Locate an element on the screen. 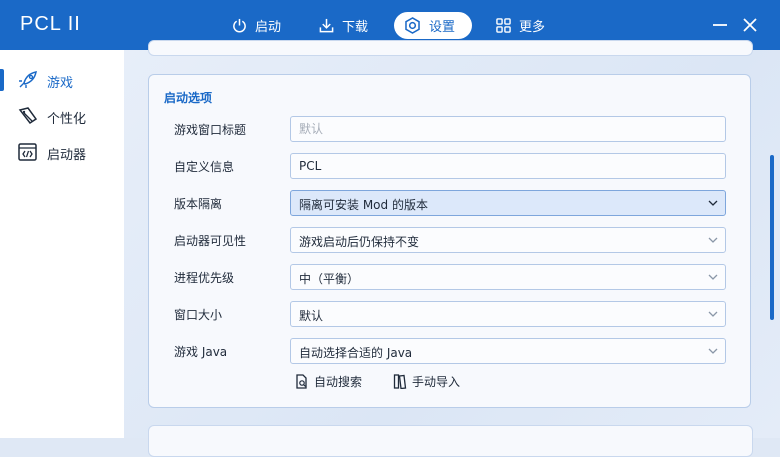 Image resolution: width=780 pixels, height=457 pixels. select-value: 默认 is located at coordinates (311, 316).